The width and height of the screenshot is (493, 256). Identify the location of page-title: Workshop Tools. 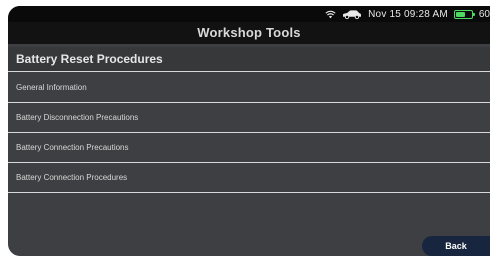
(249, 33).